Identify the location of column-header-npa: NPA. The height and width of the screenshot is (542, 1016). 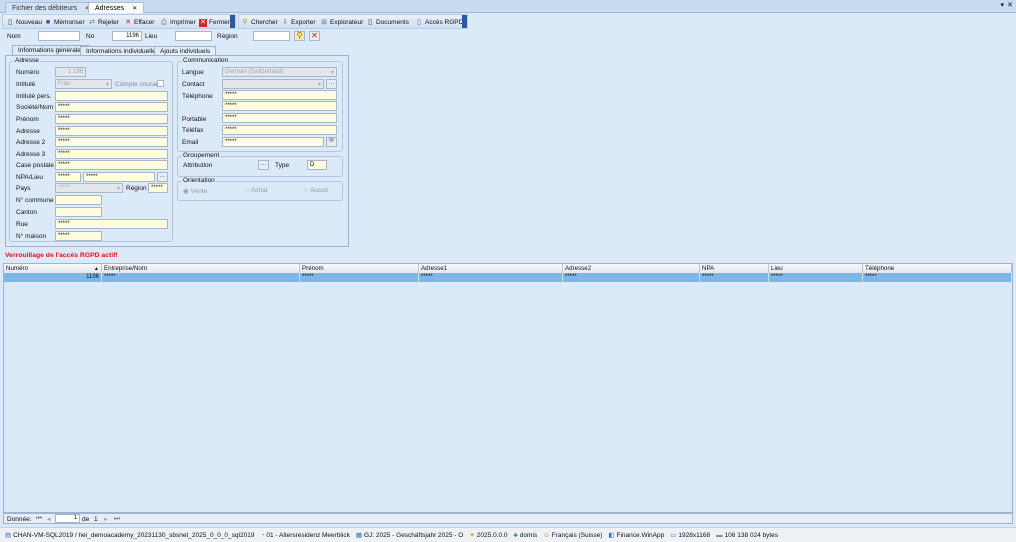
(734, 268).